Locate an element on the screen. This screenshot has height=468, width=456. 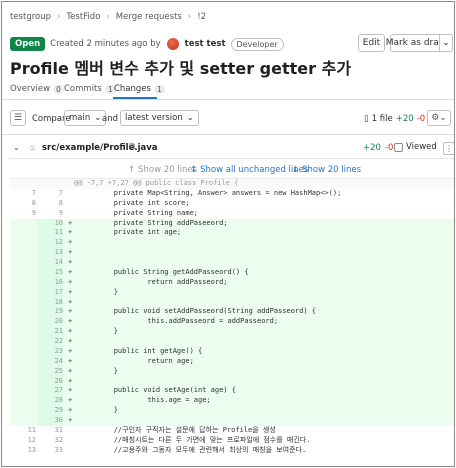
breadcrumb-group: testgroup is located at coordinates (30, 17).